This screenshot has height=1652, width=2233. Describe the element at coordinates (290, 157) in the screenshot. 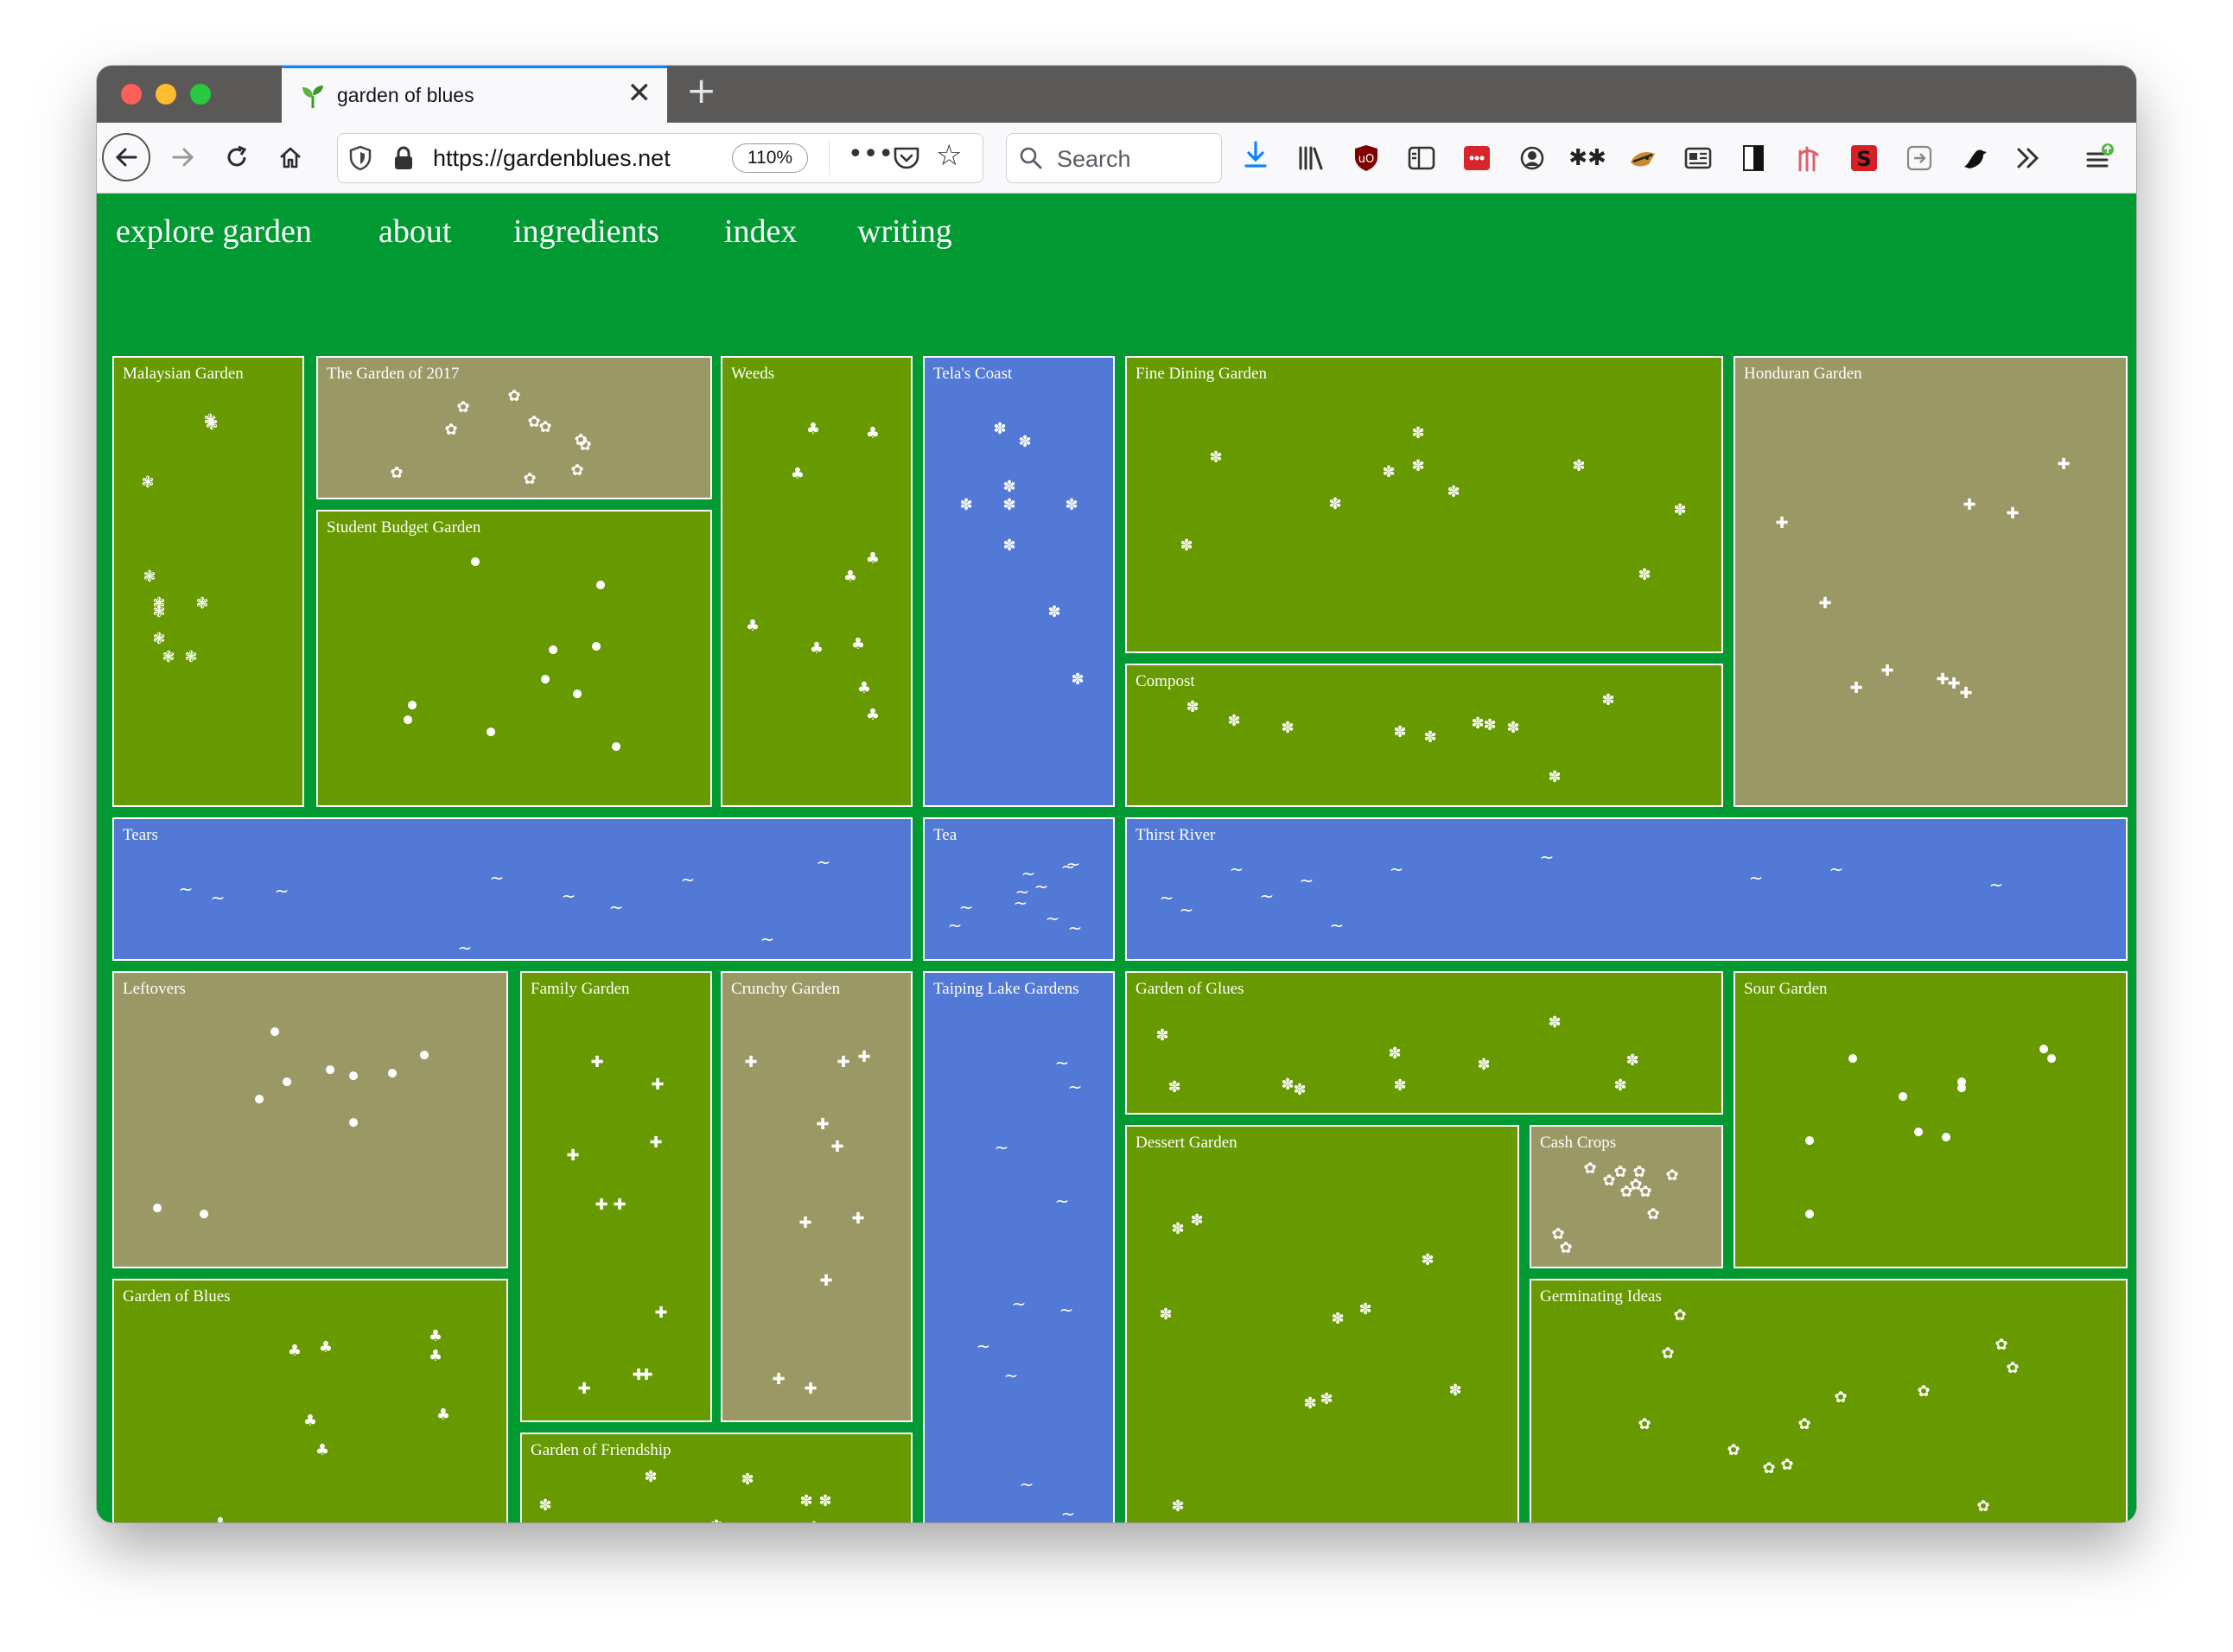

I see `home-button` at that location.